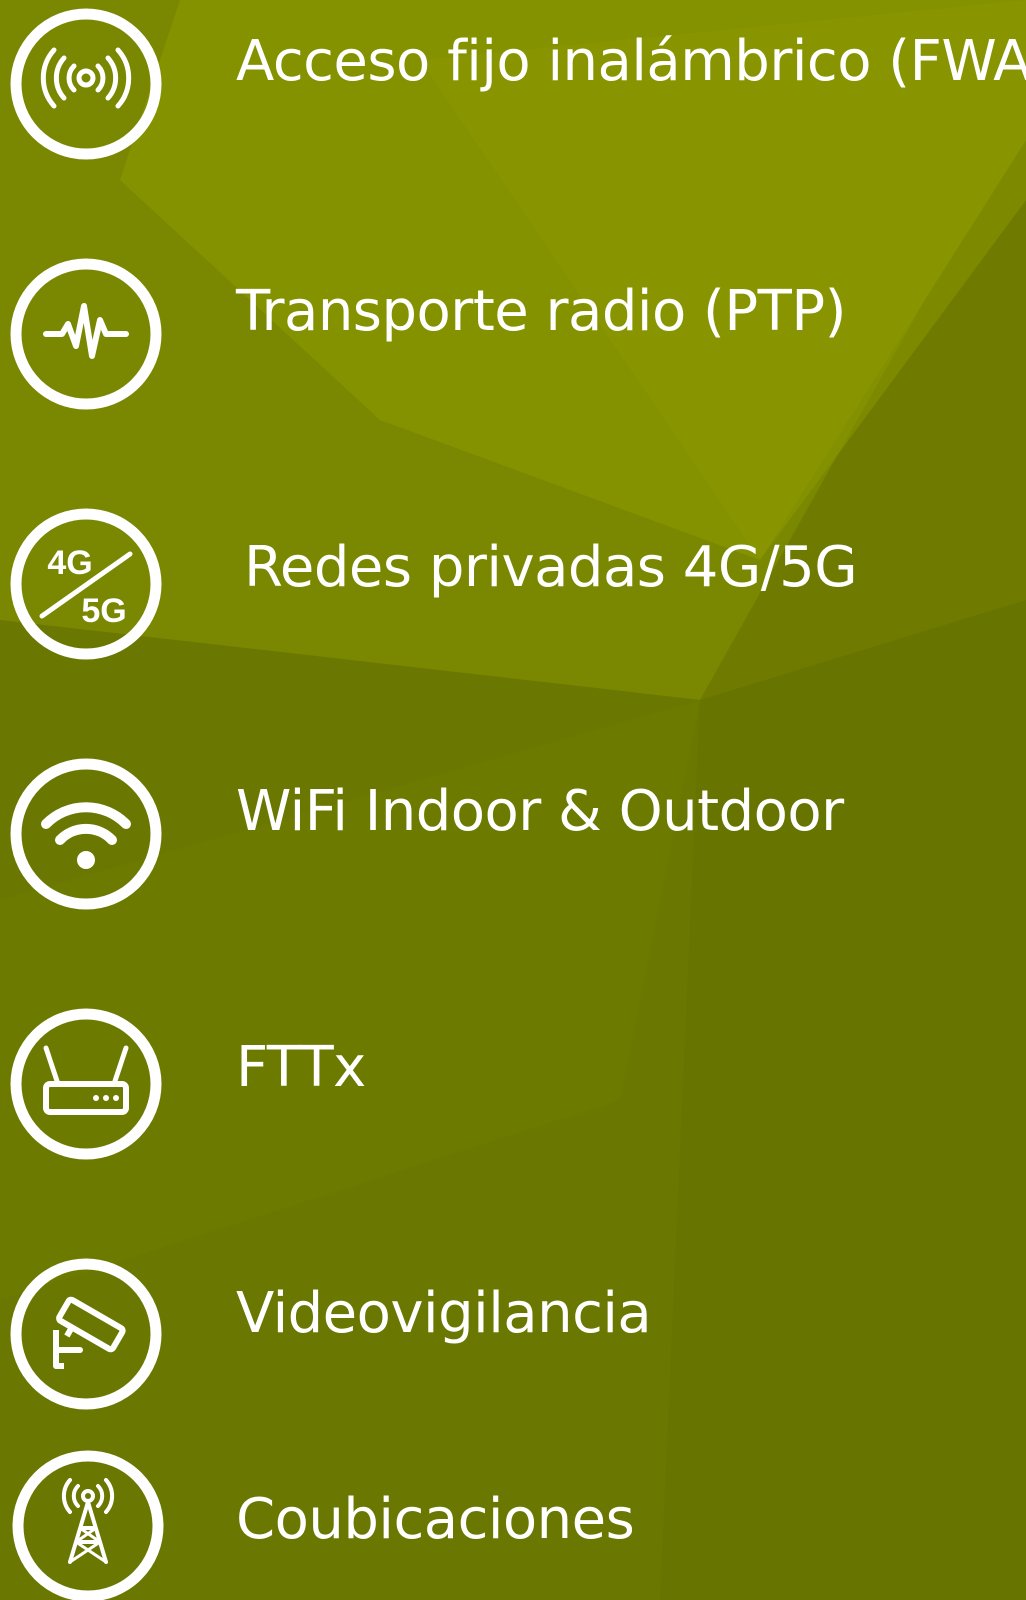  What do you see at coordinates (435, 1519) in the screenshot?
I see `service-label: Coubicaciones` at bounding box center [435, 1519].